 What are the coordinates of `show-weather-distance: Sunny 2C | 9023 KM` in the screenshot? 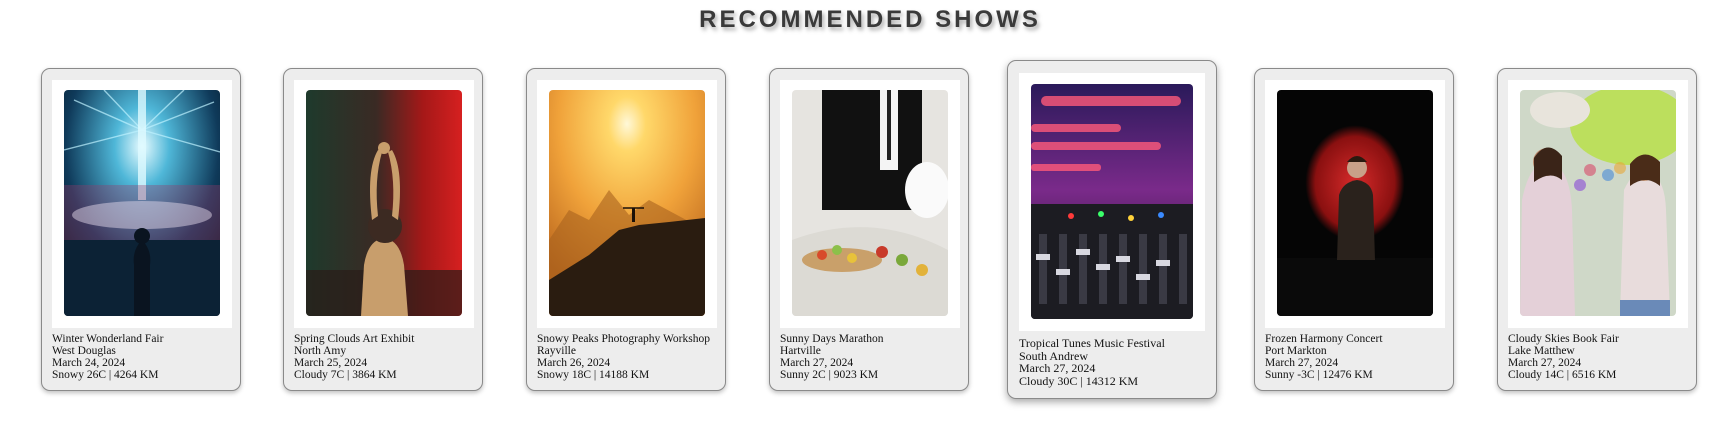 It's located at (829, 375).